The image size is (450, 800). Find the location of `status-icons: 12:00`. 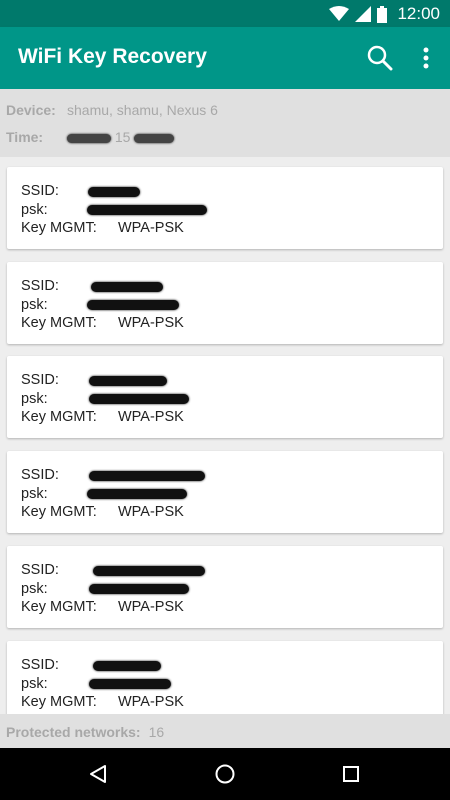

status-icons: 12:00 is located at coordinates (384, 14).